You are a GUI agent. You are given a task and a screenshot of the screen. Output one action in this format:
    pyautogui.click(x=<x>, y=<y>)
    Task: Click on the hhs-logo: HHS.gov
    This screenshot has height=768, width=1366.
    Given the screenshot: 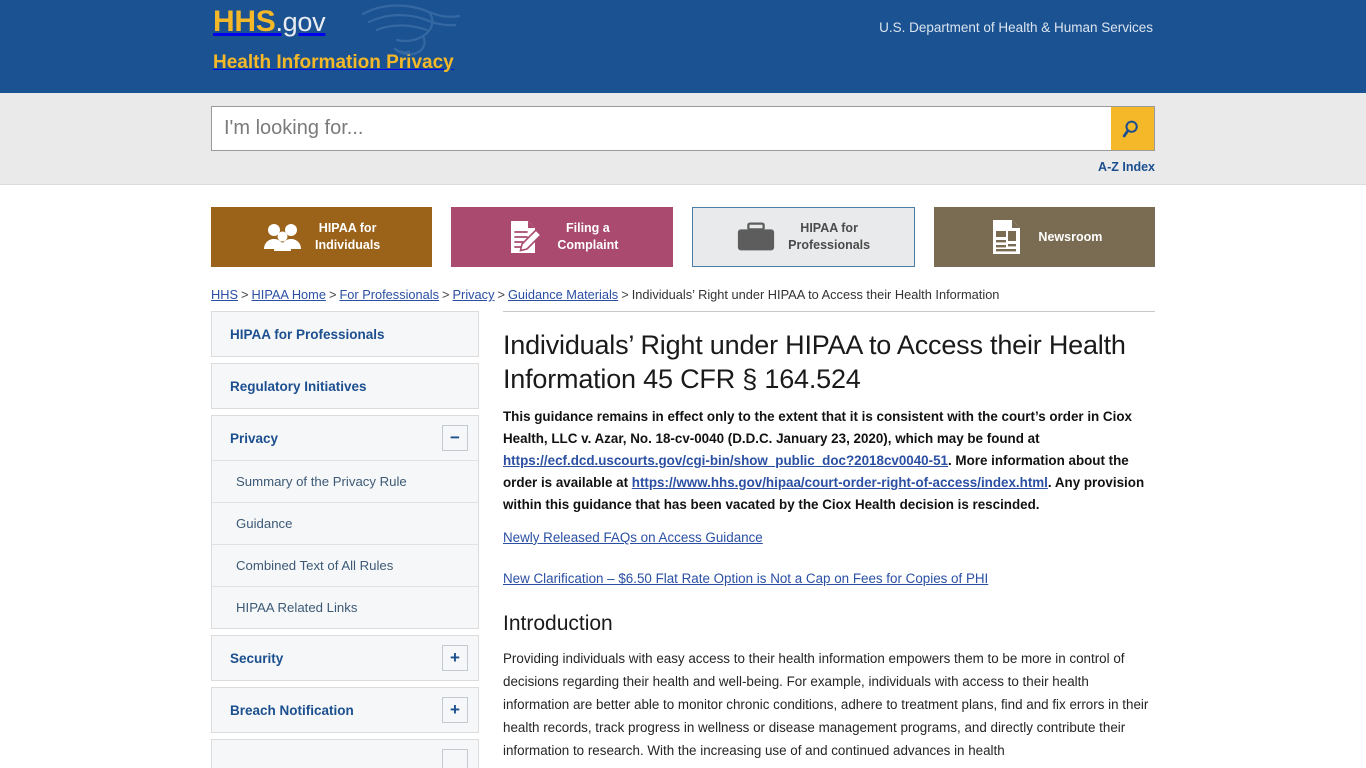 What is the action you would take?
    pyautogui.click(x=333, y=22)
    